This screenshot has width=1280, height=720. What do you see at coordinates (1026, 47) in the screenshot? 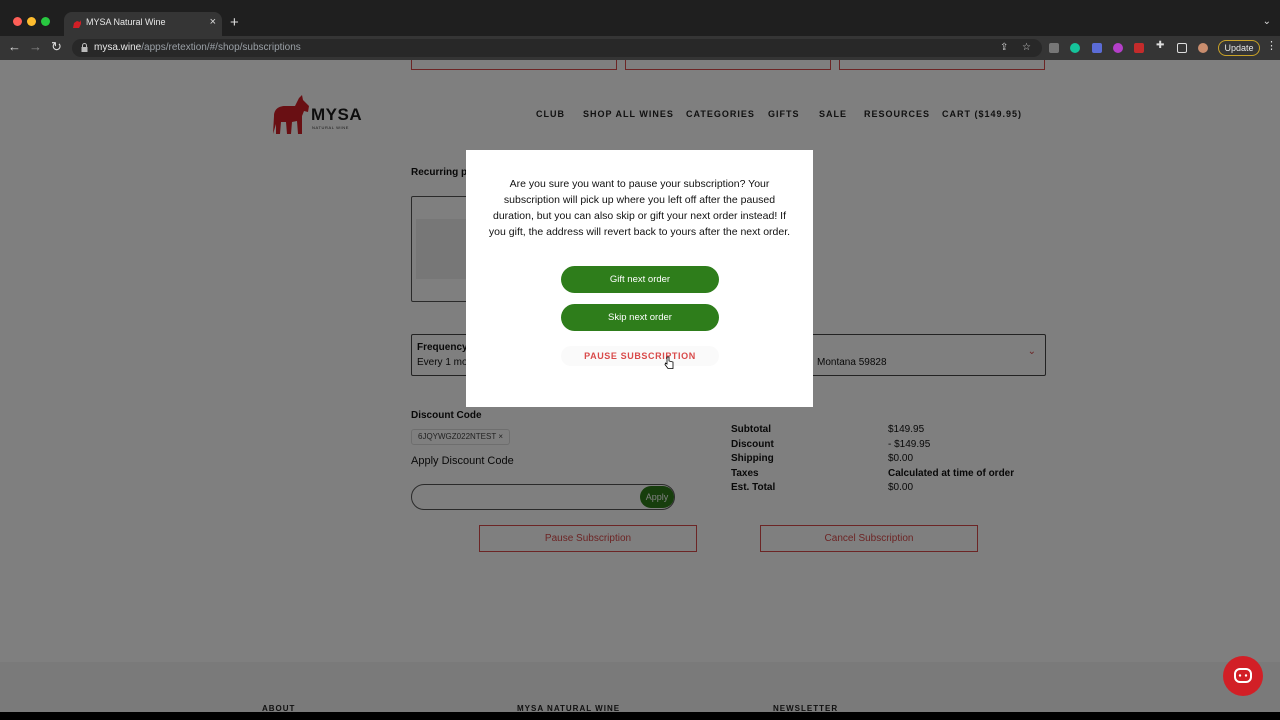
I see `bookmark-star-icon: ☆` at bounding box center [1026, 47].